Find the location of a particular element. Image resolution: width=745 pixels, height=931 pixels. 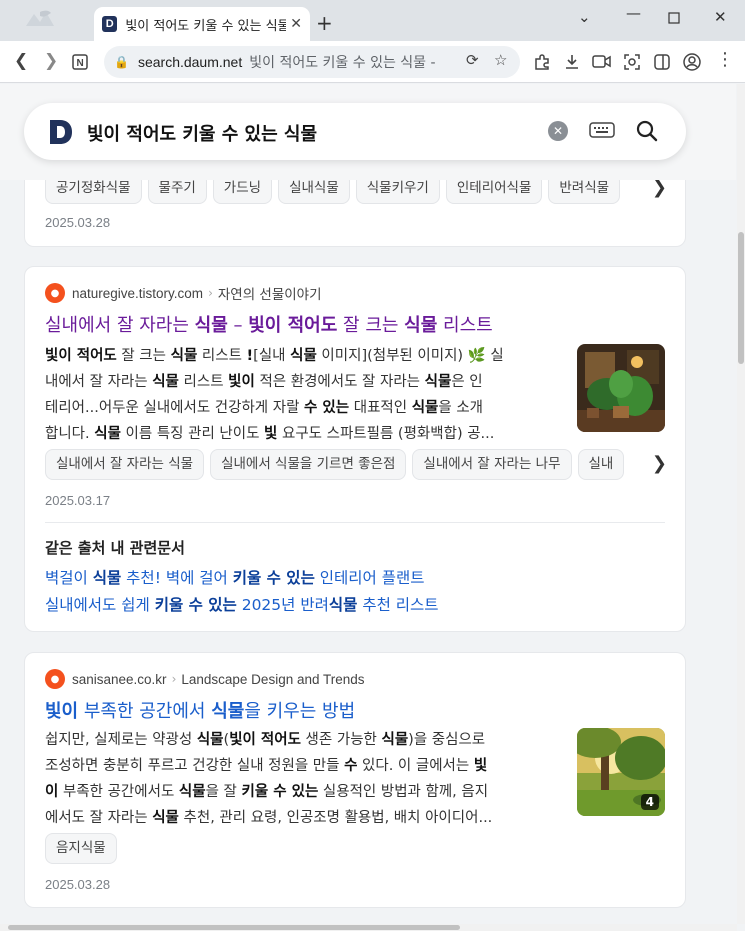

side-panel-icon is located at coordinates (662, 62).